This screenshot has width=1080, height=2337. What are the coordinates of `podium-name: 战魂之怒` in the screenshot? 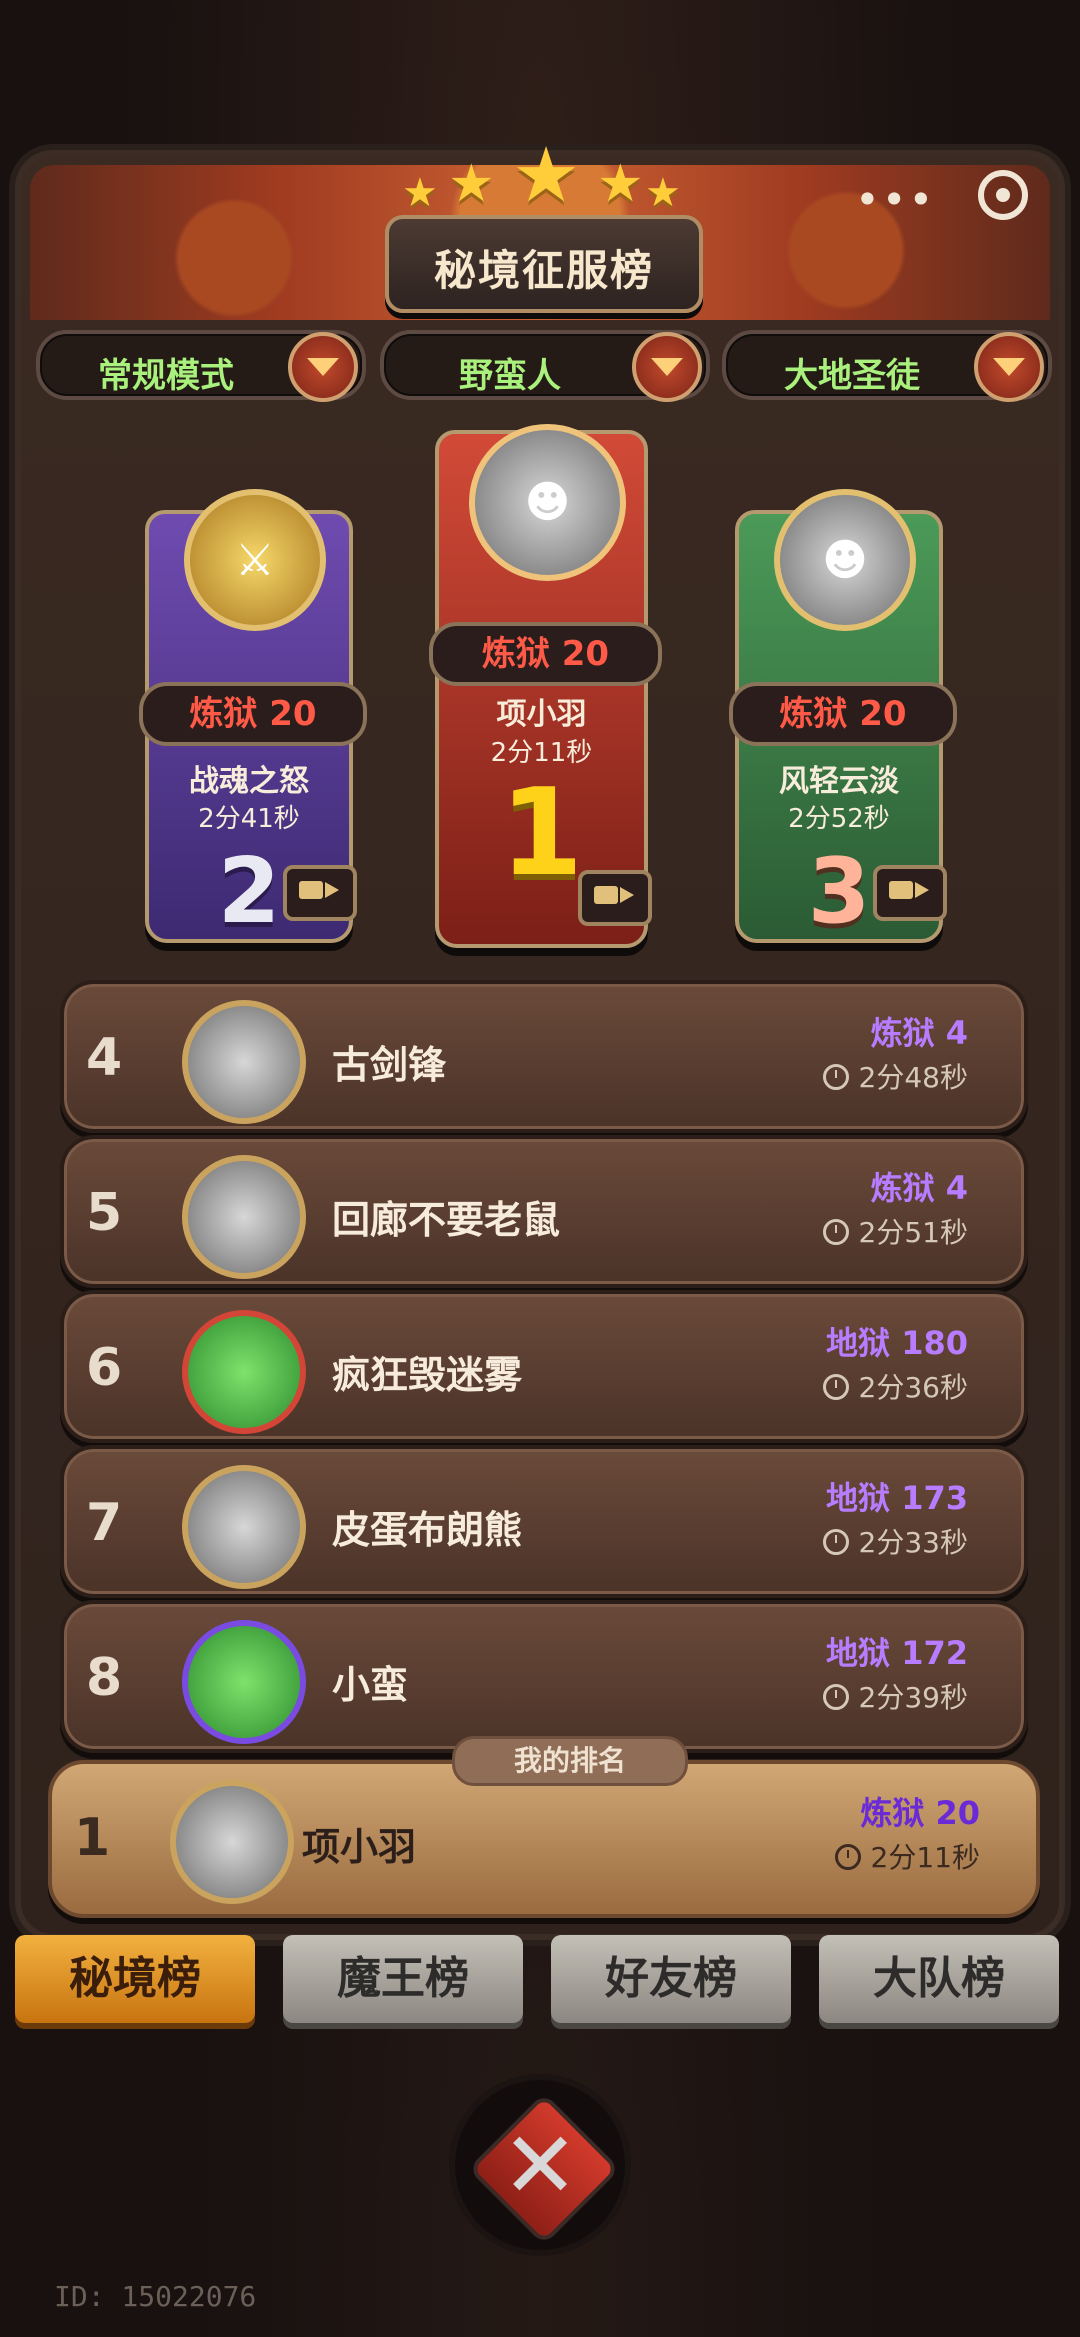 It's located at (249, 781).